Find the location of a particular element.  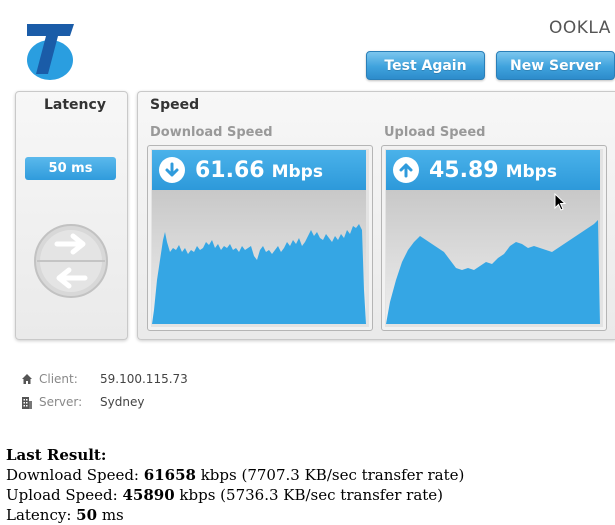

upload-graph-fill is located at coordinates (493, 272).